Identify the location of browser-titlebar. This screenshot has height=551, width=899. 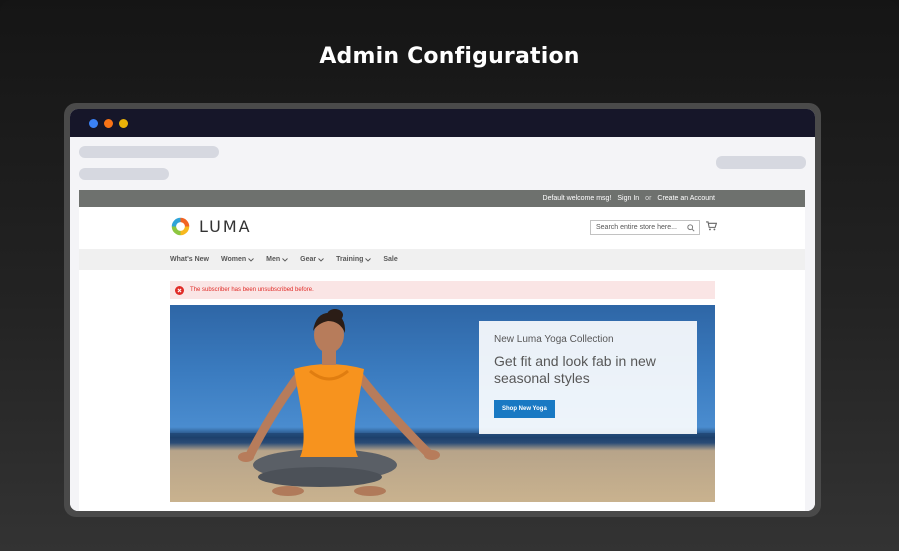
(442, 123).